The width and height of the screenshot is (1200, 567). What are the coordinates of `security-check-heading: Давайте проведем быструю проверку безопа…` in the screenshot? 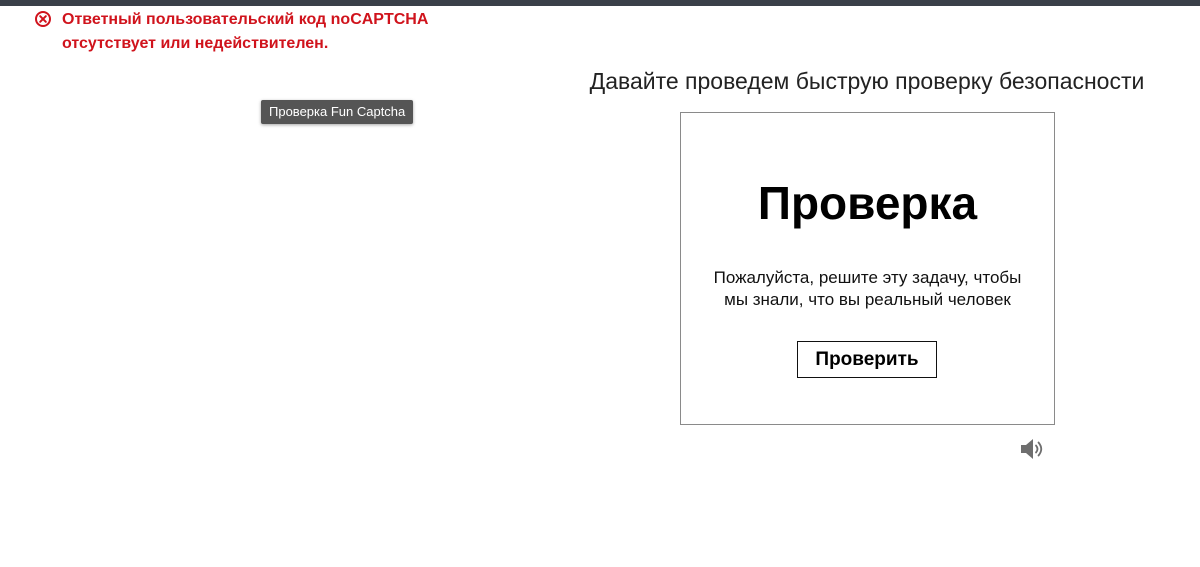 It's located at (867, 81).